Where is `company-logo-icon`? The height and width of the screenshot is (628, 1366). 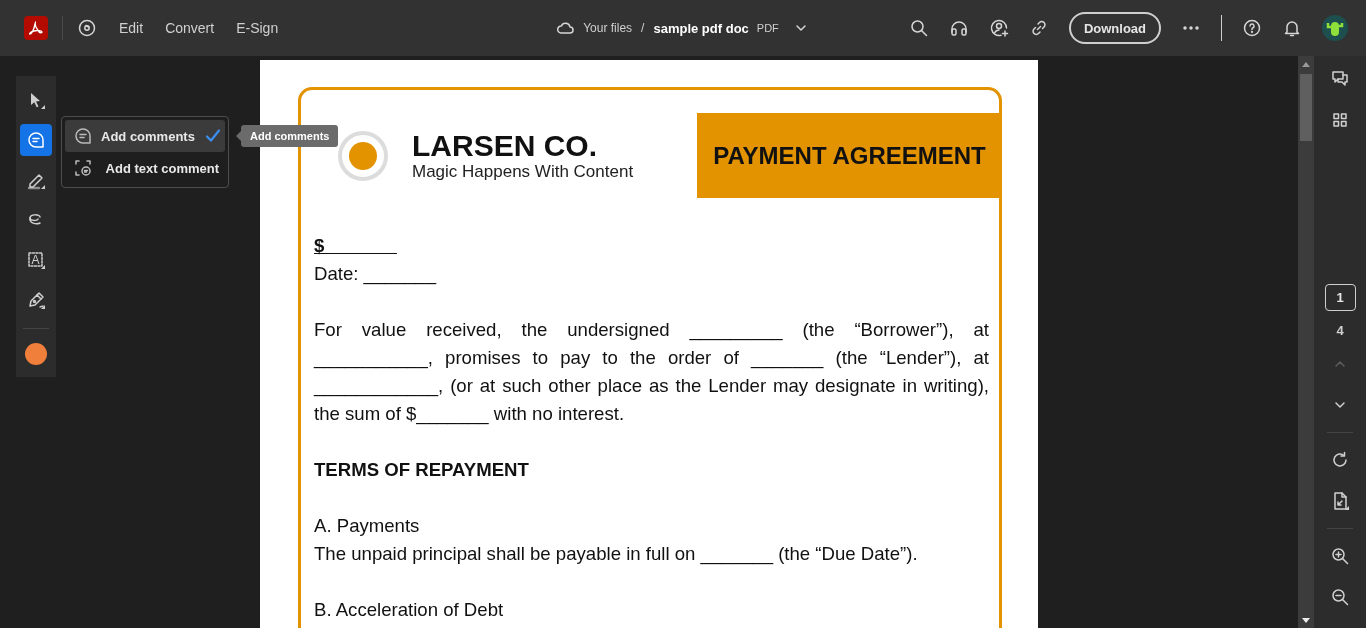
company-logo-icon is located at coordinates (363, 155).